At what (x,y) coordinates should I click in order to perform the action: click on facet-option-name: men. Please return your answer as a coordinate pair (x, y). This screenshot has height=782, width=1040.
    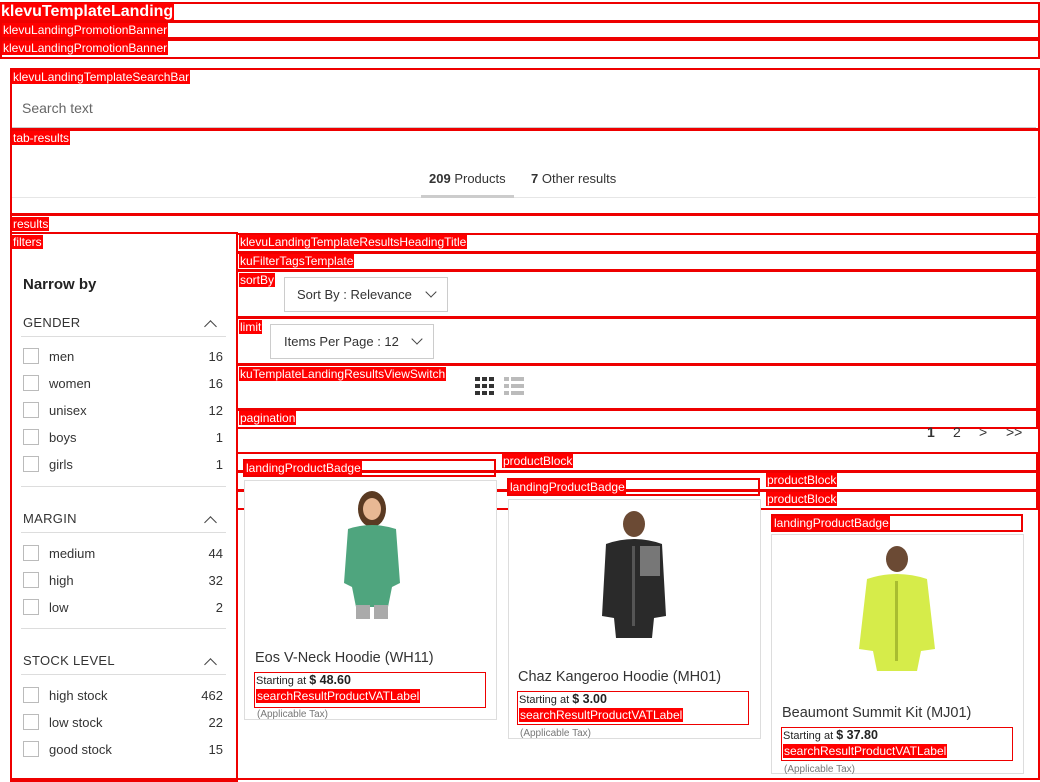
    Looking at the image, I should click on (62, 356).